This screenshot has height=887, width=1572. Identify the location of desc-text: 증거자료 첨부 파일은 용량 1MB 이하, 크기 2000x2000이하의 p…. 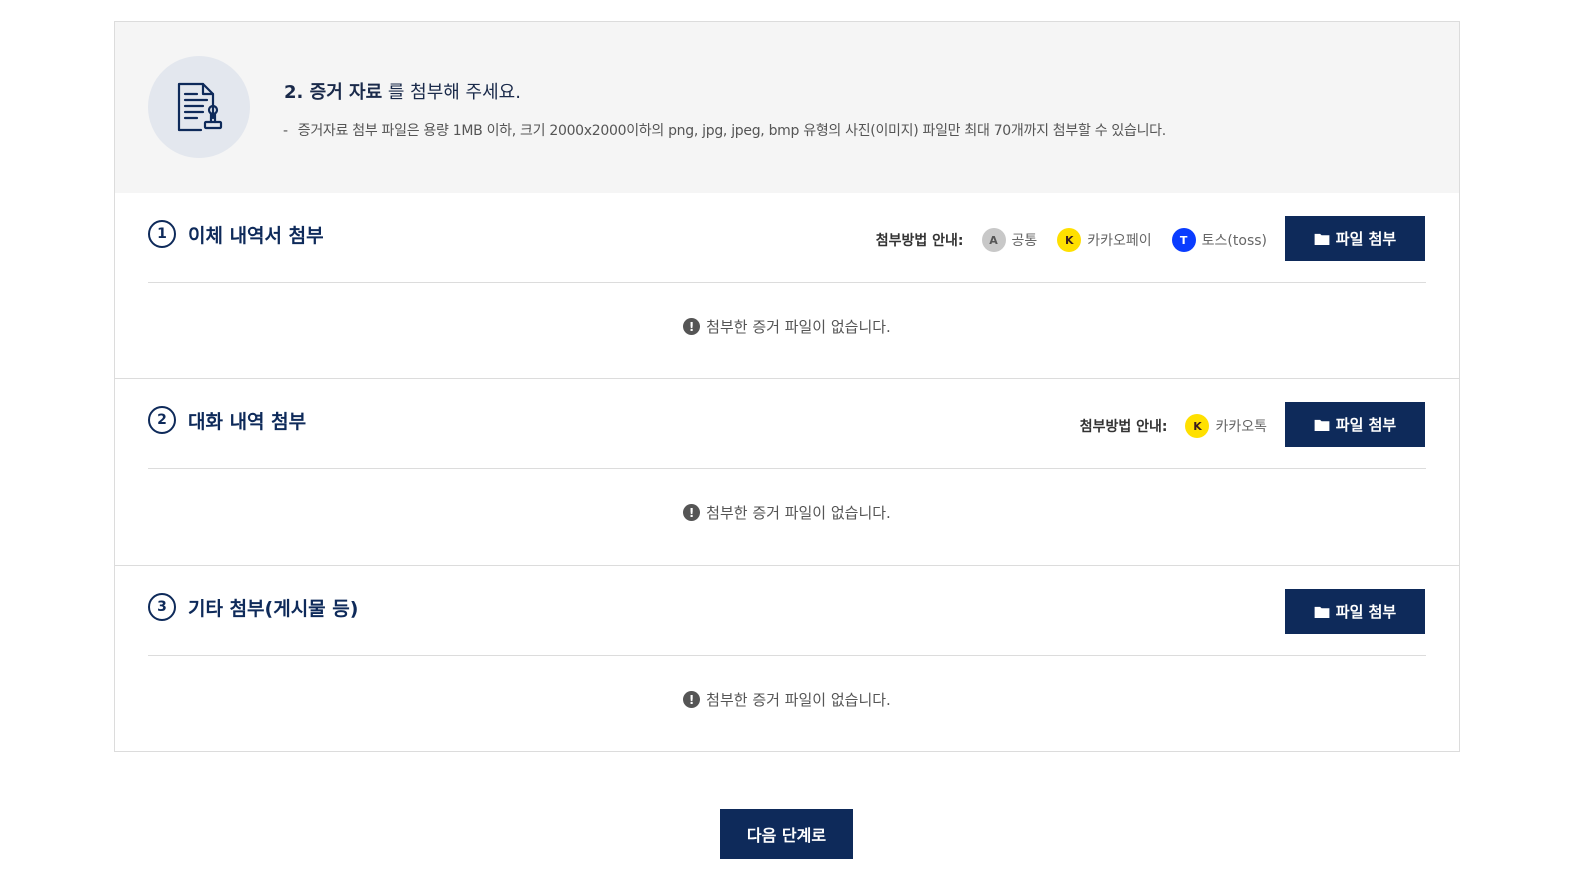
(731, 131).